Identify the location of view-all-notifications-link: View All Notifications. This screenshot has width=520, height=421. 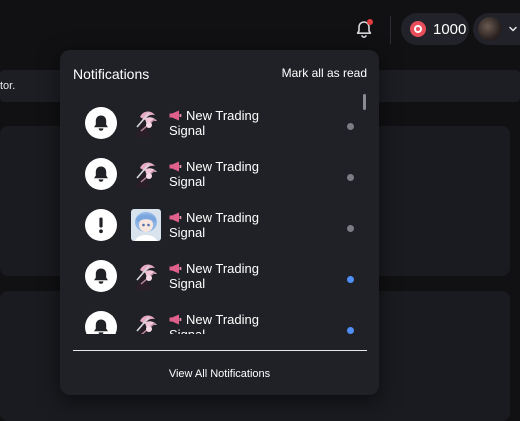
(219, 374).